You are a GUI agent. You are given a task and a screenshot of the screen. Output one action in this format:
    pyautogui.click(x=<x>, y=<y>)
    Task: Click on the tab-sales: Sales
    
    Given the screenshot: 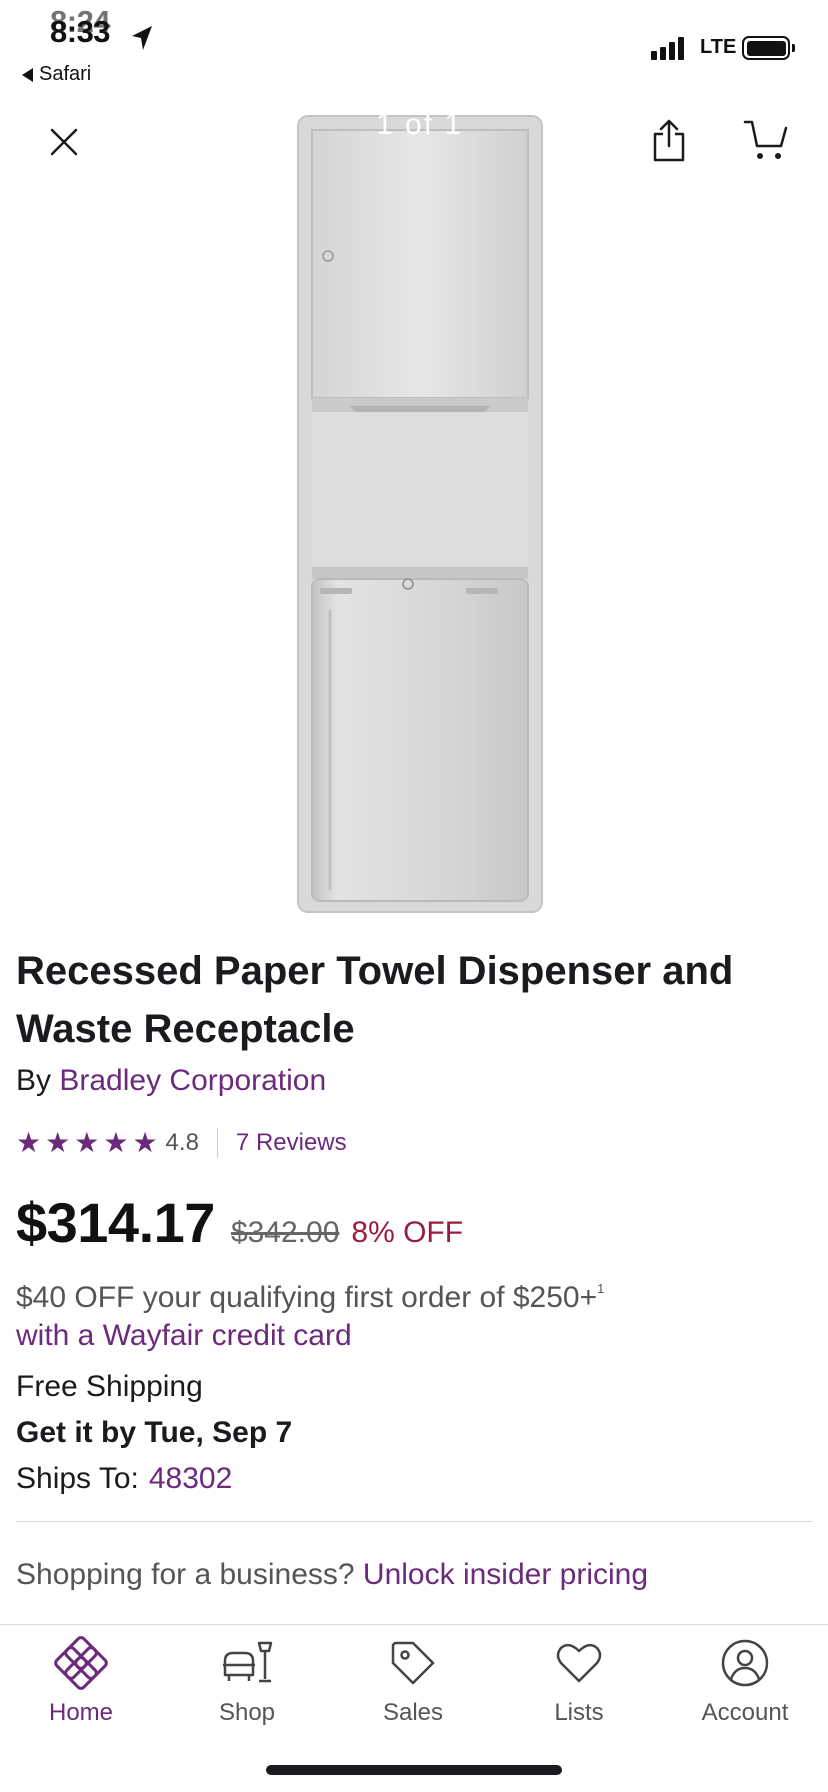 What is the action you would take?
    pyautogui.click(x=413, y=1681)
    